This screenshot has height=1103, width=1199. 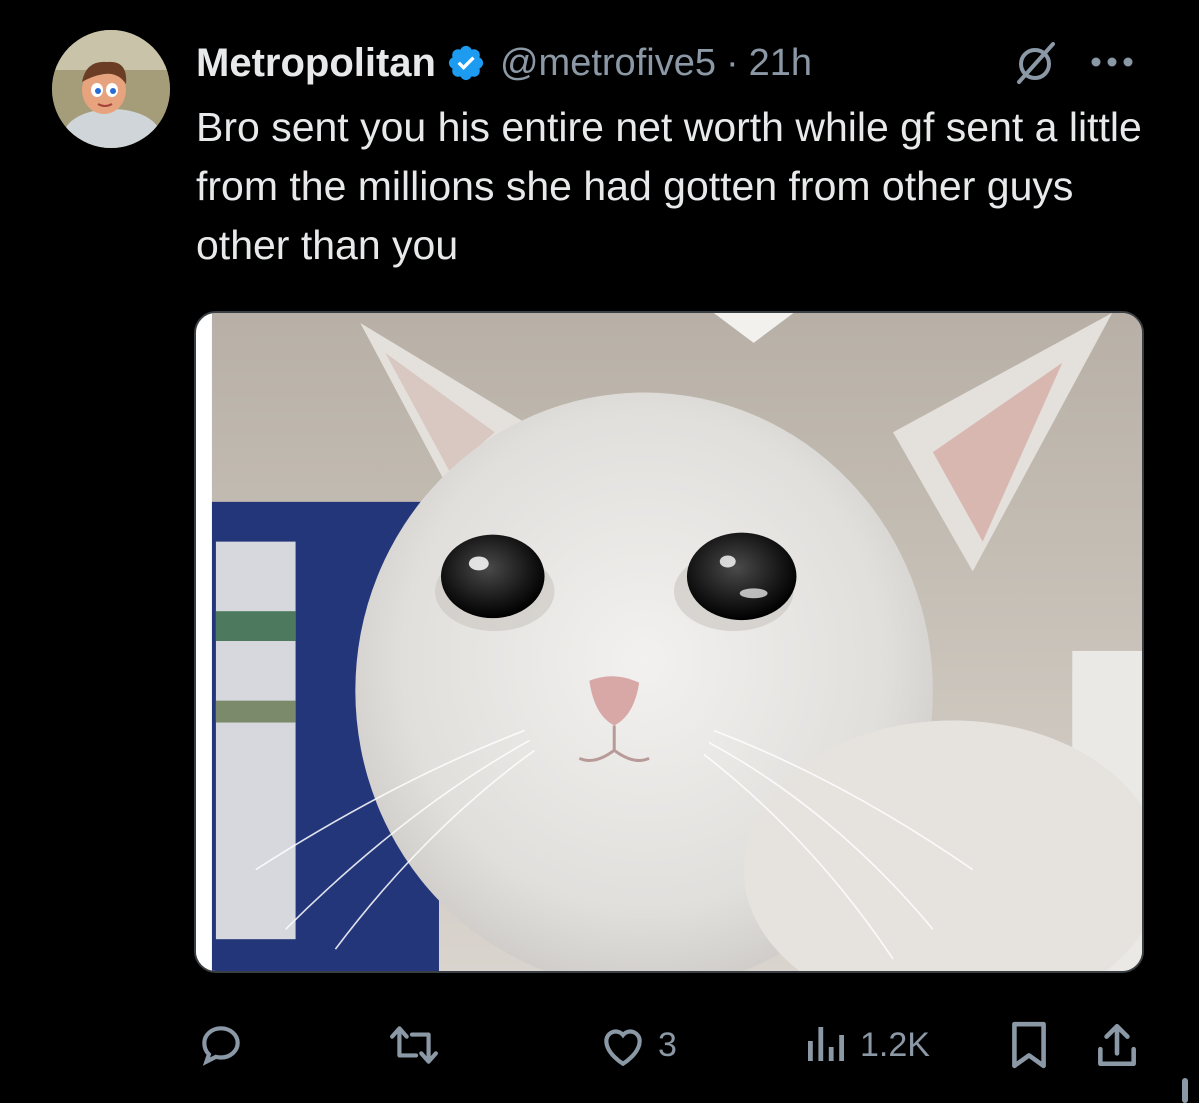 I want to click on timestamp: 21h, so click(x=780, y=63).